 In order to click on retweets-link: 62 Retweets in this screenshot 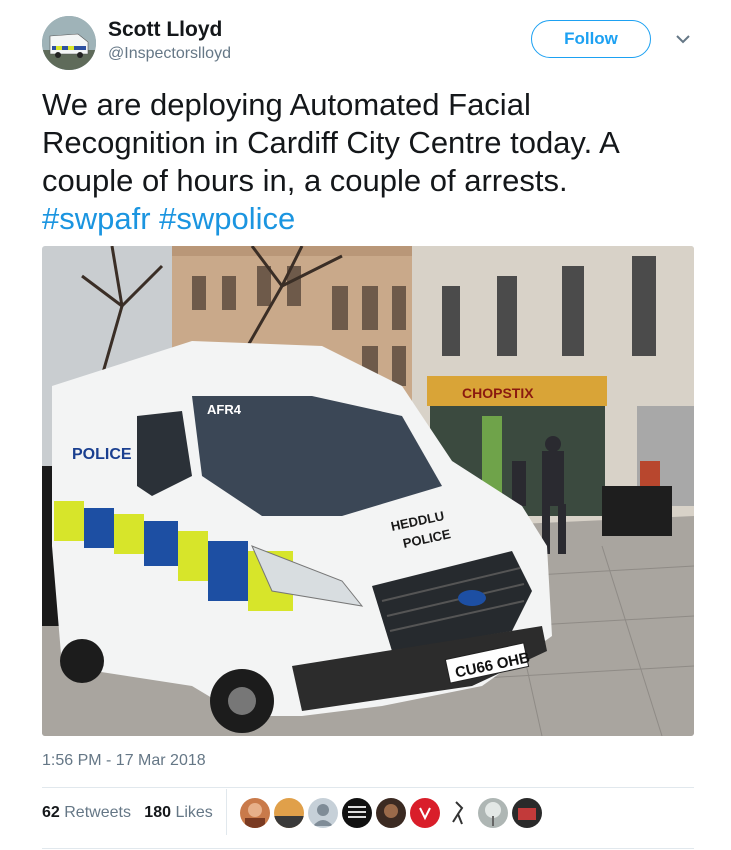, I will do `click(86, 812)`.